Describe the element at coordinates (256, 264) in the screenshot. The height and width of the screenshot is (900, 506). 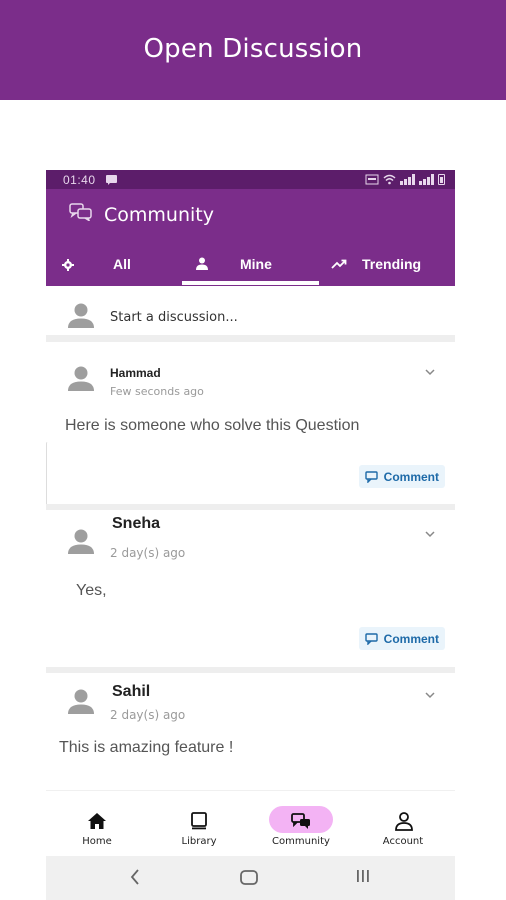
I see `tab-mine-label: Mine` at that location.